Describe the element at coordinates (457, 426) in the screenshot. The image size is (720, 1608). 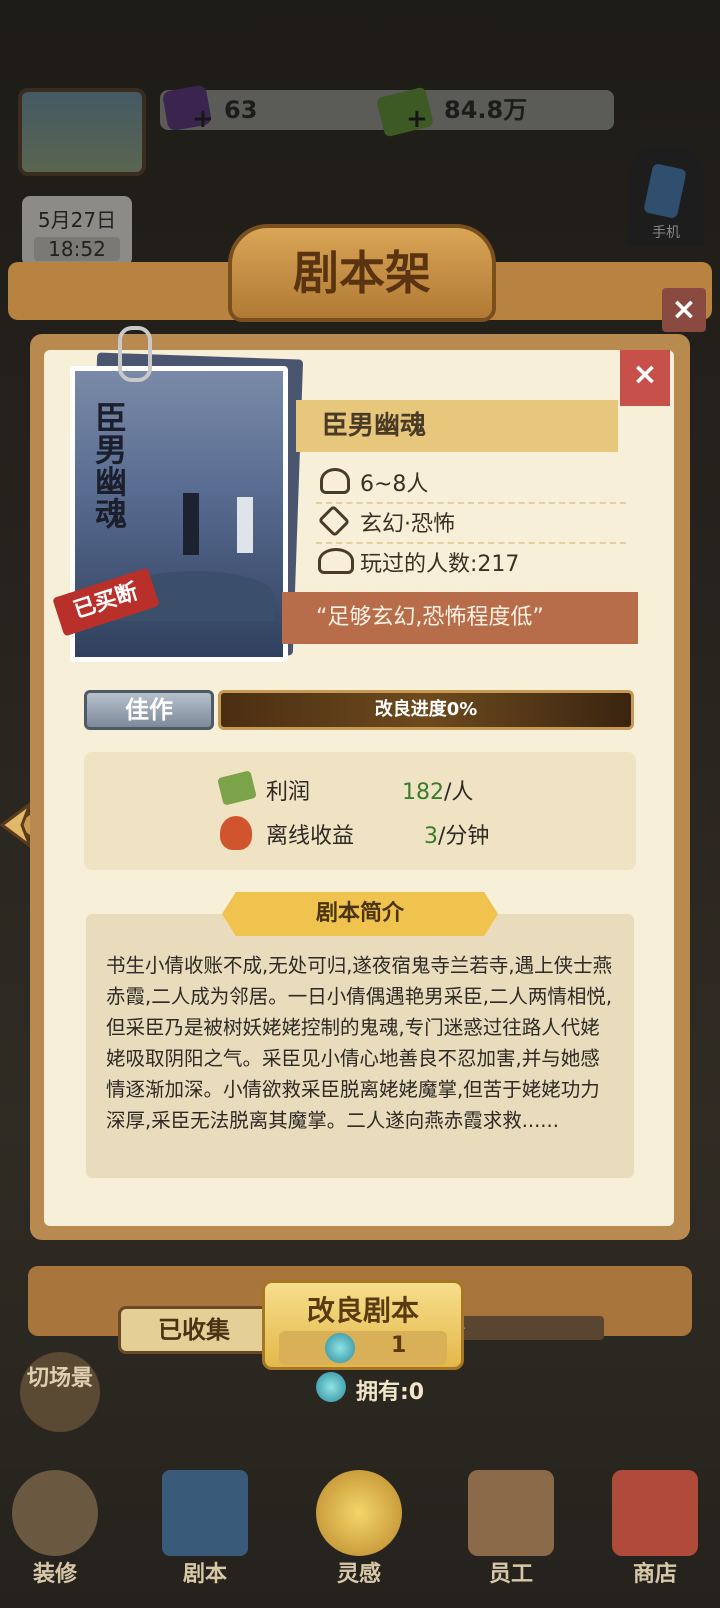
I see `script-name-ribbon: 臣男幽魂` at that location.